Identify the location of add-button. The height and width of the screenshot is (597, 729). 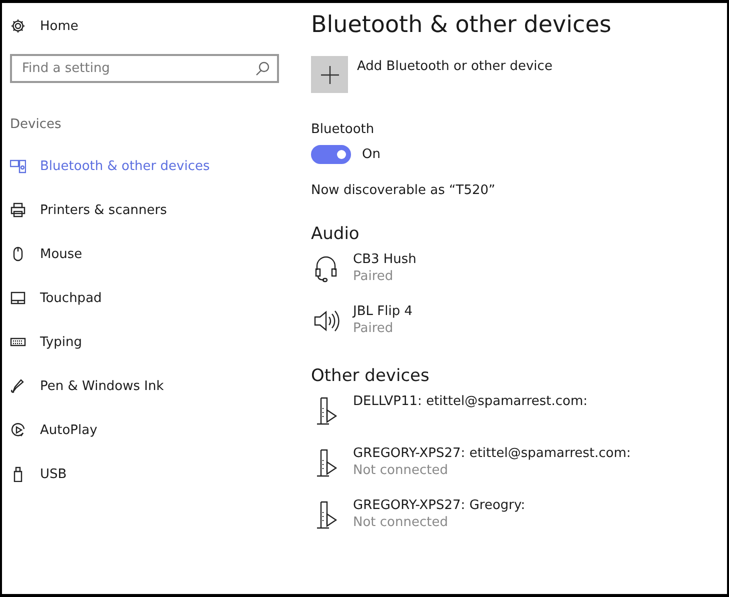
(329, 74).